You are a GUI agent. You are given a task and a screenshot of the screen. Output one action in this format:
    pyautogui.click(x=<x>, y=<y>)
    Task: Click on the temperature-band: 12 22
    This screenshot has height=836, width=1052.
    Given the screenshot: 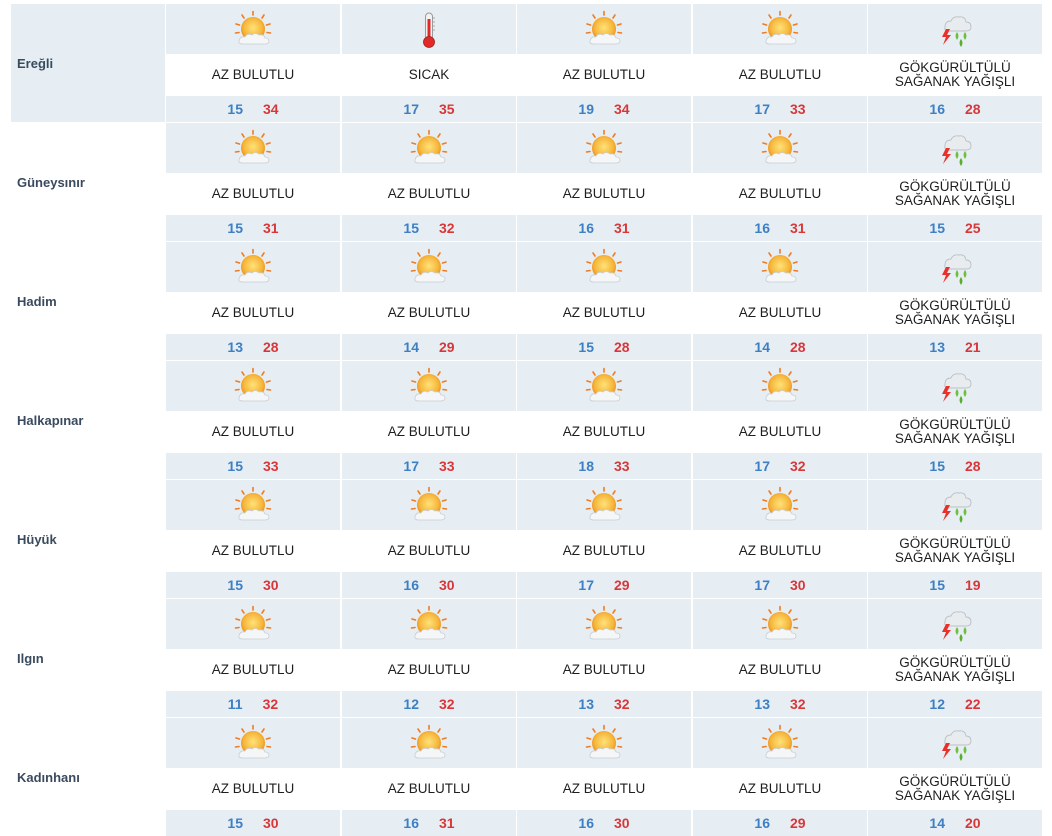 What is the action you would take?
    pyautogui.click(x=955, y=704)
    